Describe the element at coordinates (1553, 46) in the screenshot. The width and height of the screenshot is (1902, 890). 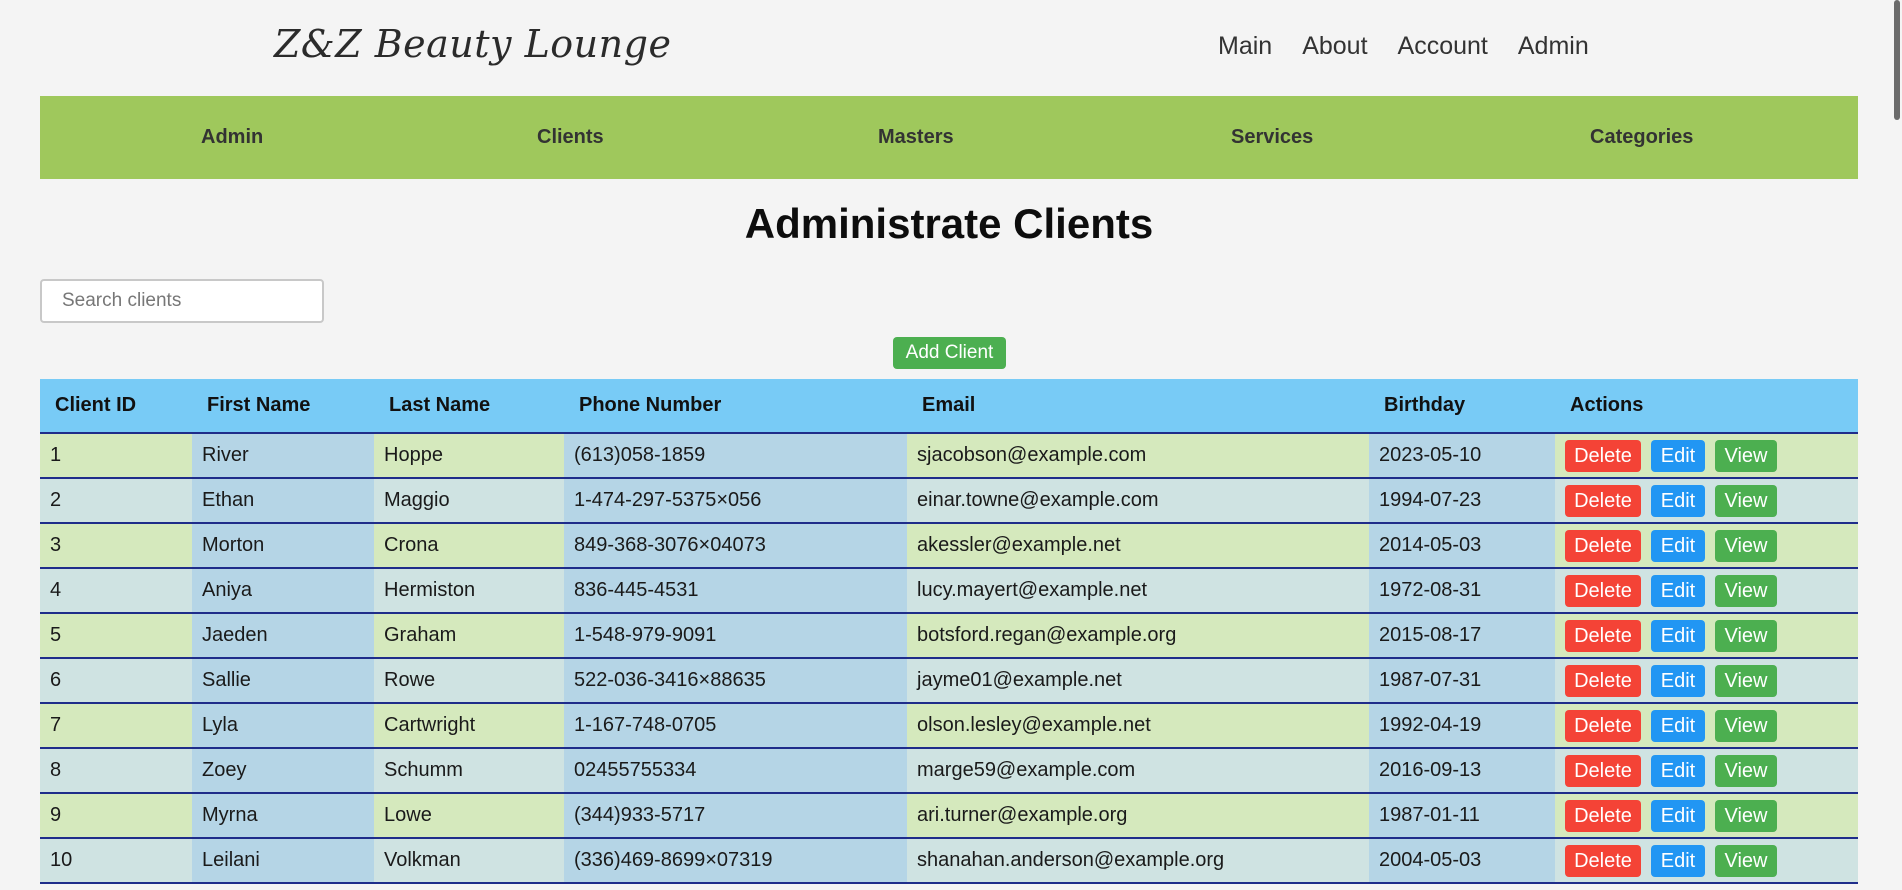
I see `nav-link-admin: Admin` at that location.